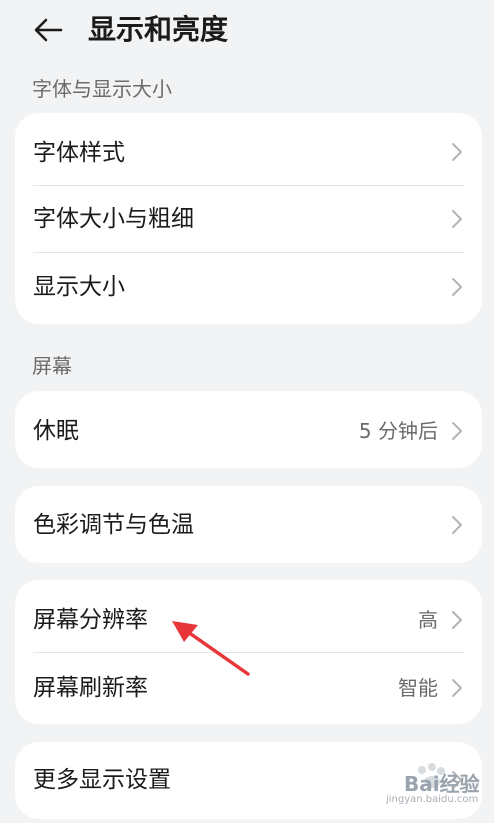 The width and height of the screenshot is (494, 823). I want to click on sleep-card: 休眠 5 分钟后, so click(248, 429).